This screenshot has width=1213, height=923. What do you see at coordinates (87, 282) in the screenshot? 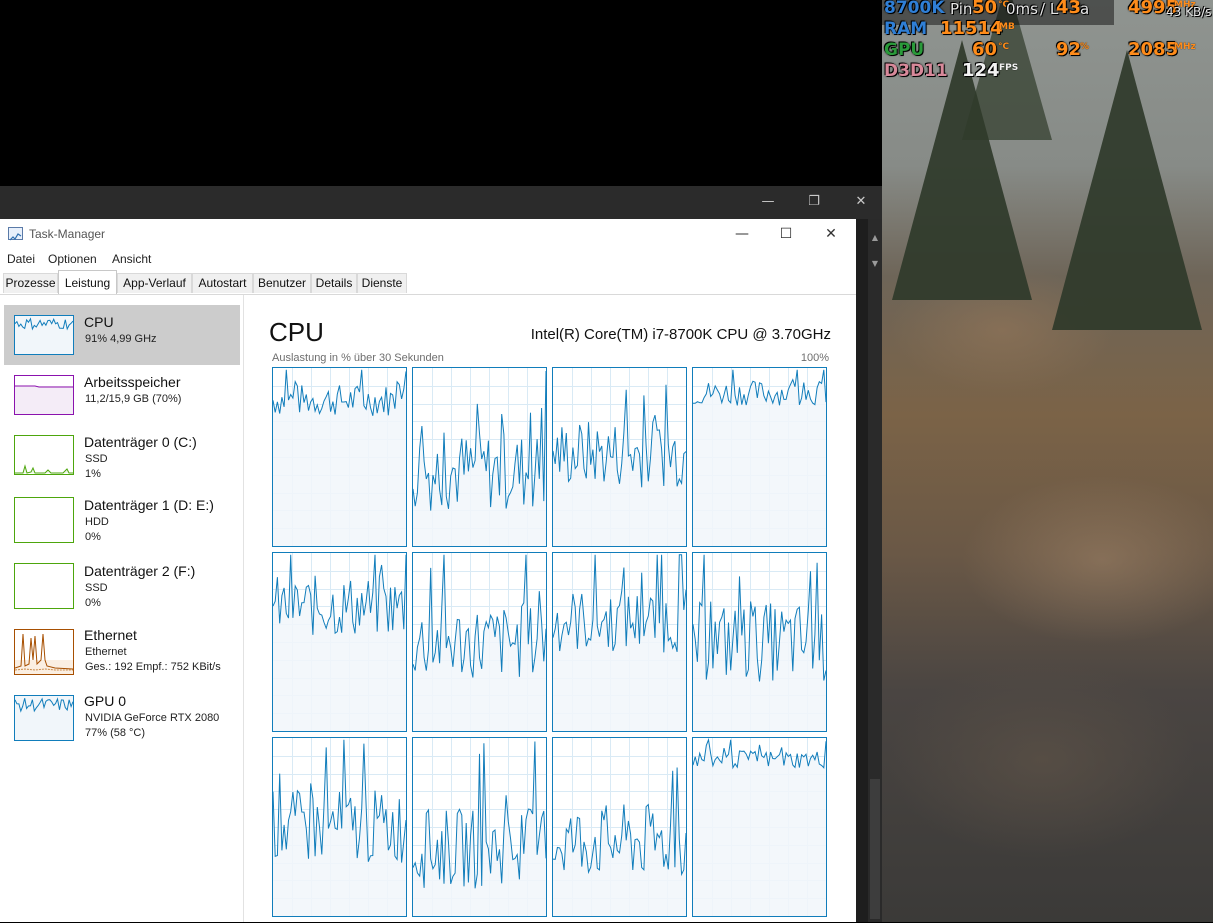
I see `tab-performance: Leistung` at bounding box center [87, 282].